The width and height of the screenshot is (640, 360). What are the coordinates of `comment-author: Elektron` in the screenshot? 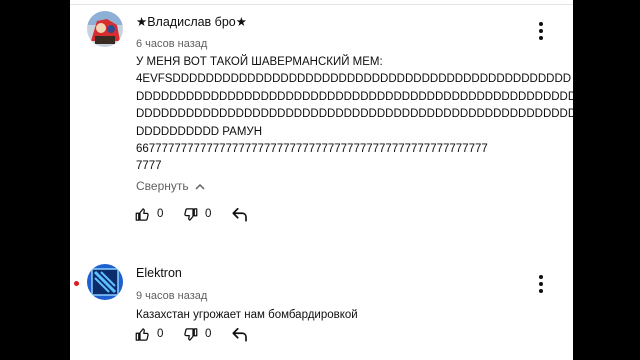 It's located at (159, 273).